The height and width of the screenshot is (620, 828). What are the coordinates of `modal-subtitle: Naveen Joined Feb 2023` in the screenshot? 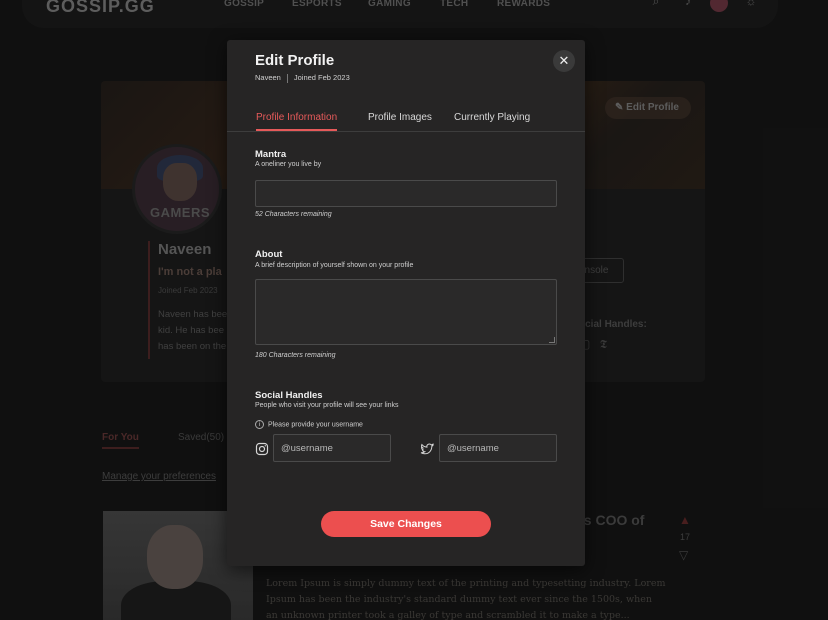 It's located at (302, 78).